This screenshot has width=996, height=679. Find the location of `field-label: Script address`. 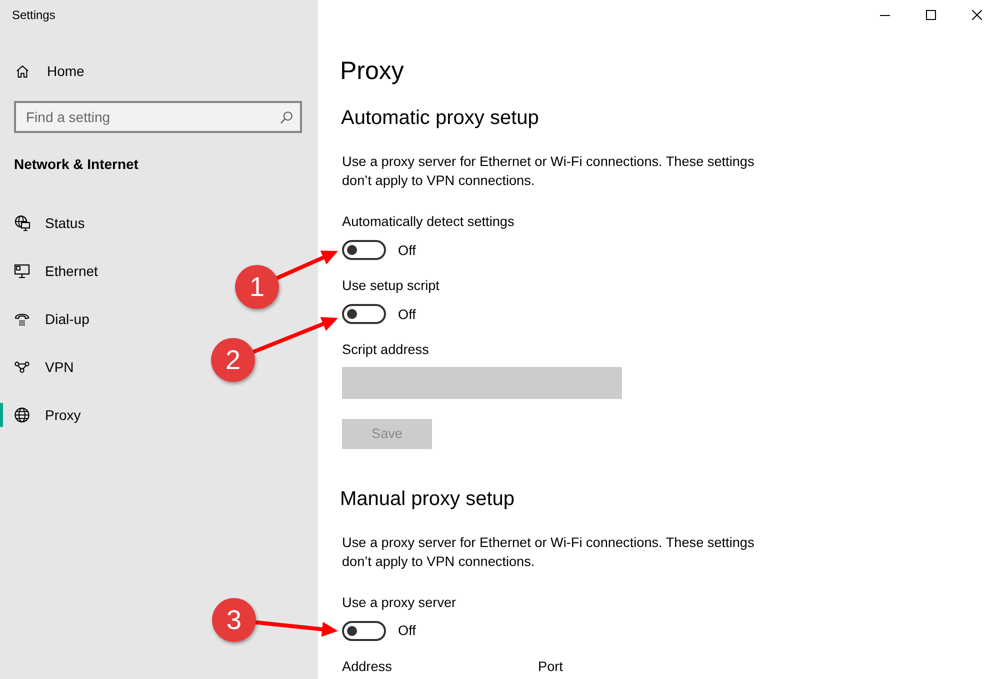

field-label: Script address is located at coordinates (385, 350).